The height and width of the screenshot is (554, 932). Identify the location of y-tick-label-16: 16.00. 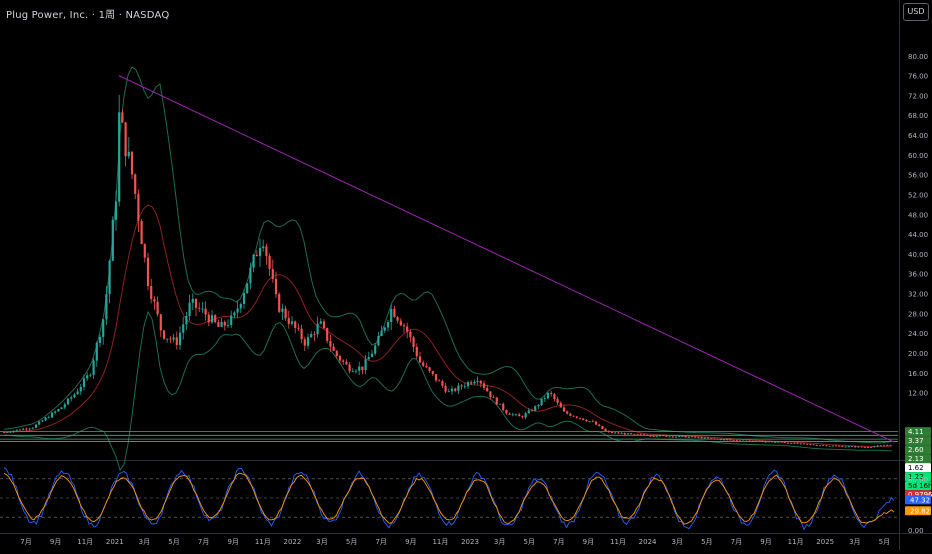
(918, 374).